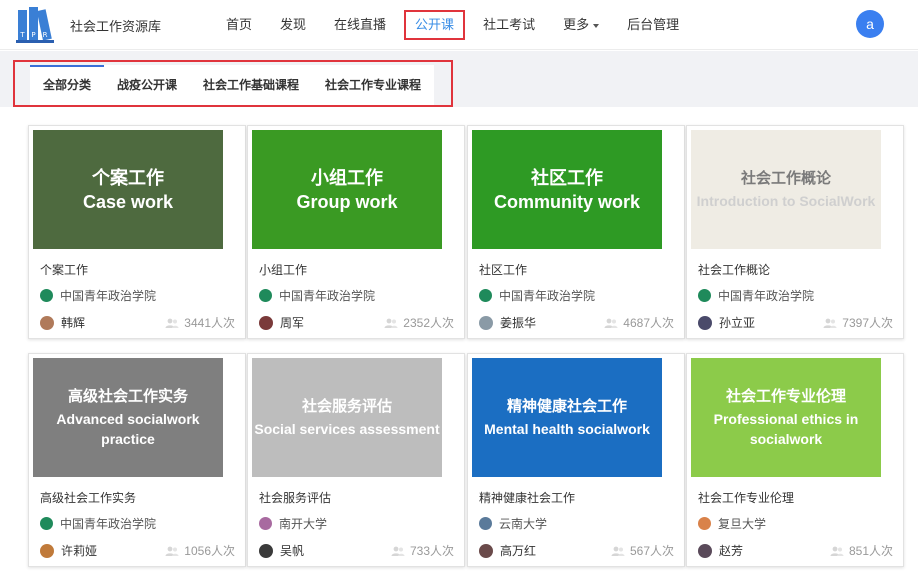  Describe the element at coordinates (567, 428) in the screenshot. I see `cover-title-en: Mental health socialwork` at that location.